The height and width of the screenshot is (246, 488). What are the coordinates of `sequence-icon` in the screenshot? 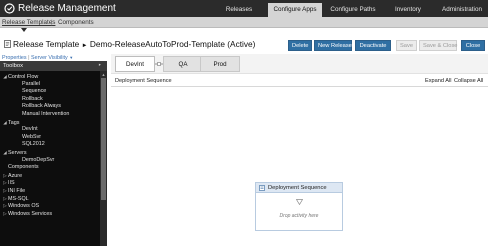 It's located at (262, 188).